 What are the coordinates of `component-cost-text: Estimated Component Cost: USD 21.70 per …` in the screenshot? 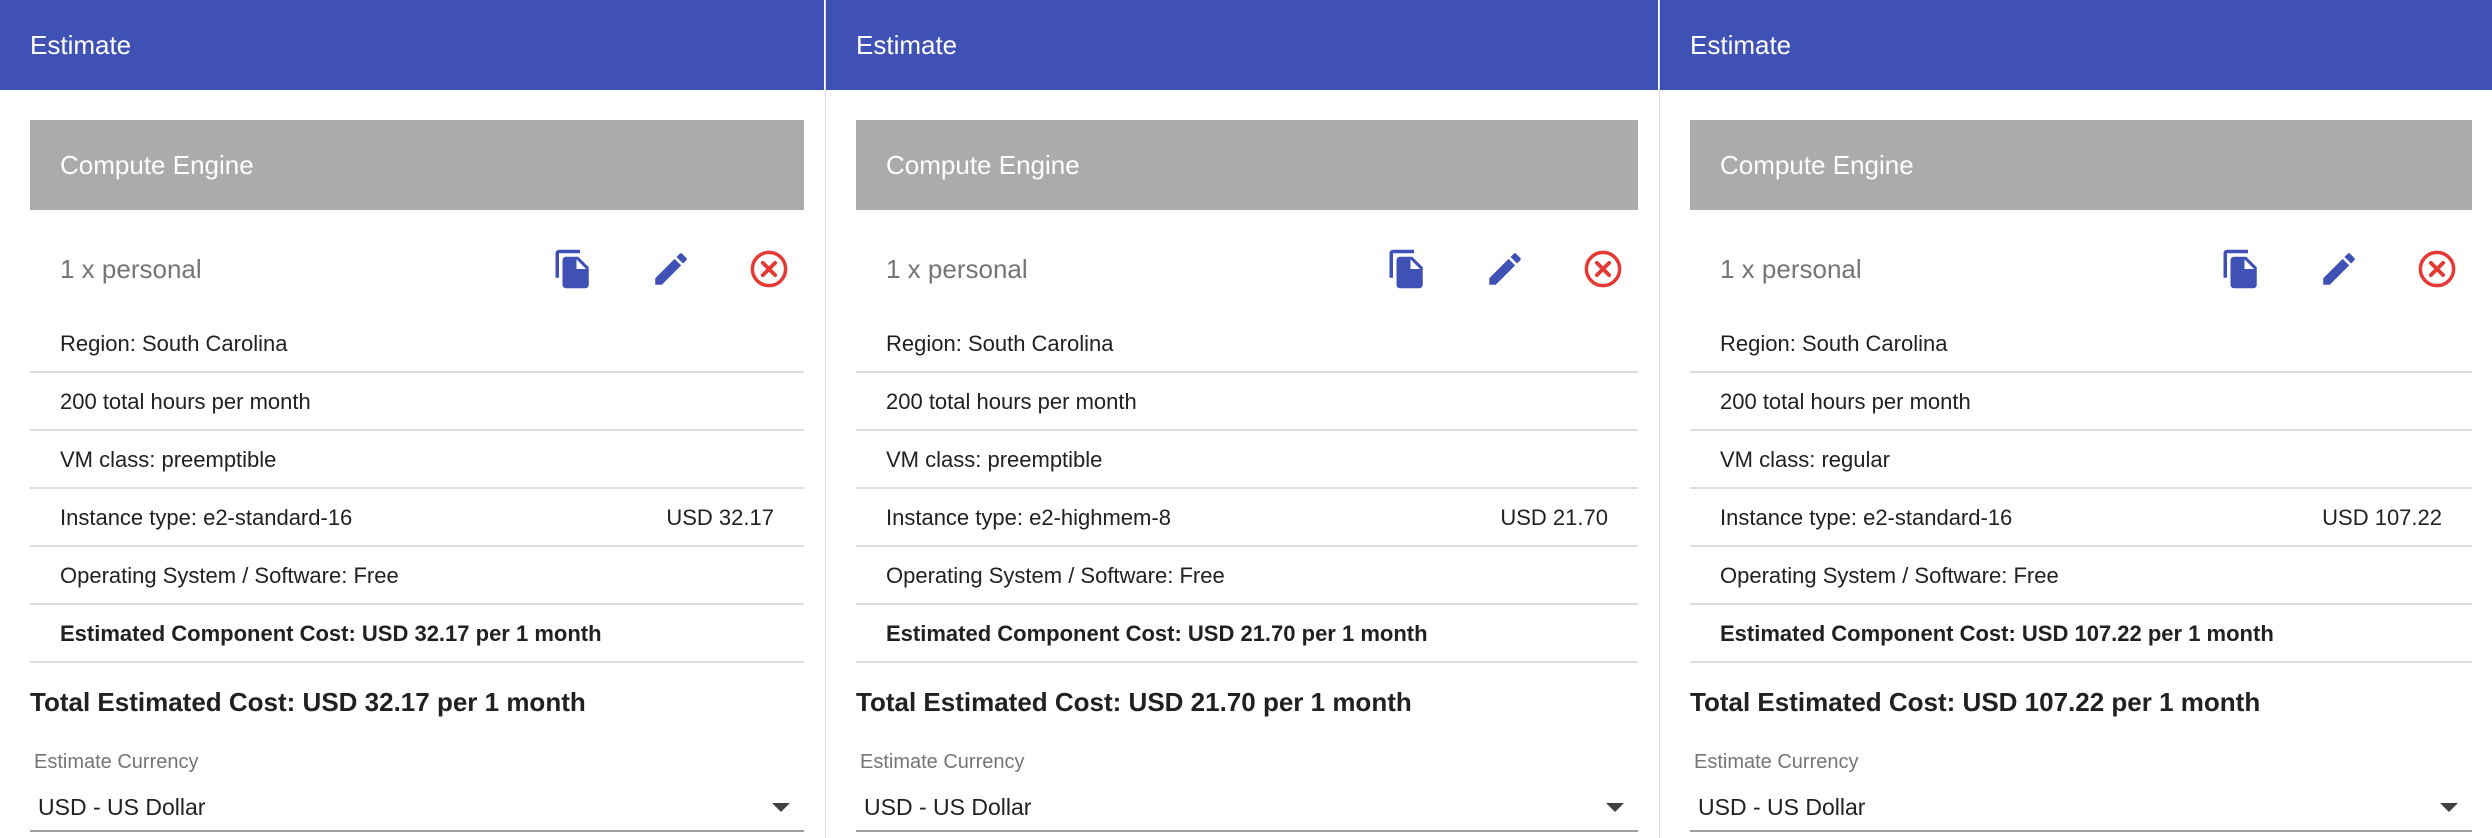 It's located at (1157, 633).